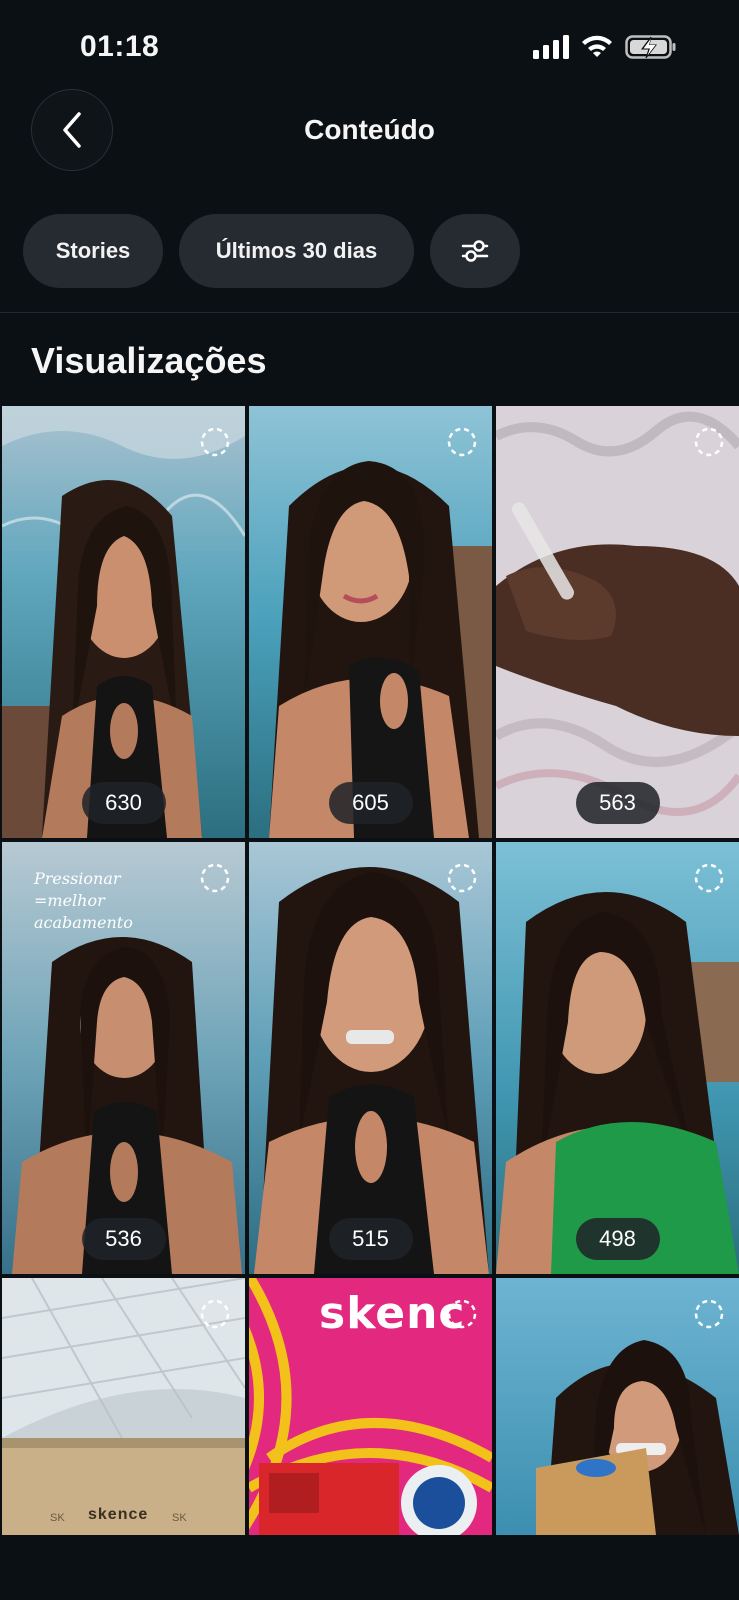 The height and width of the screenshot is (1600, 739). I want to click on signal-icon, so click(551, 47).